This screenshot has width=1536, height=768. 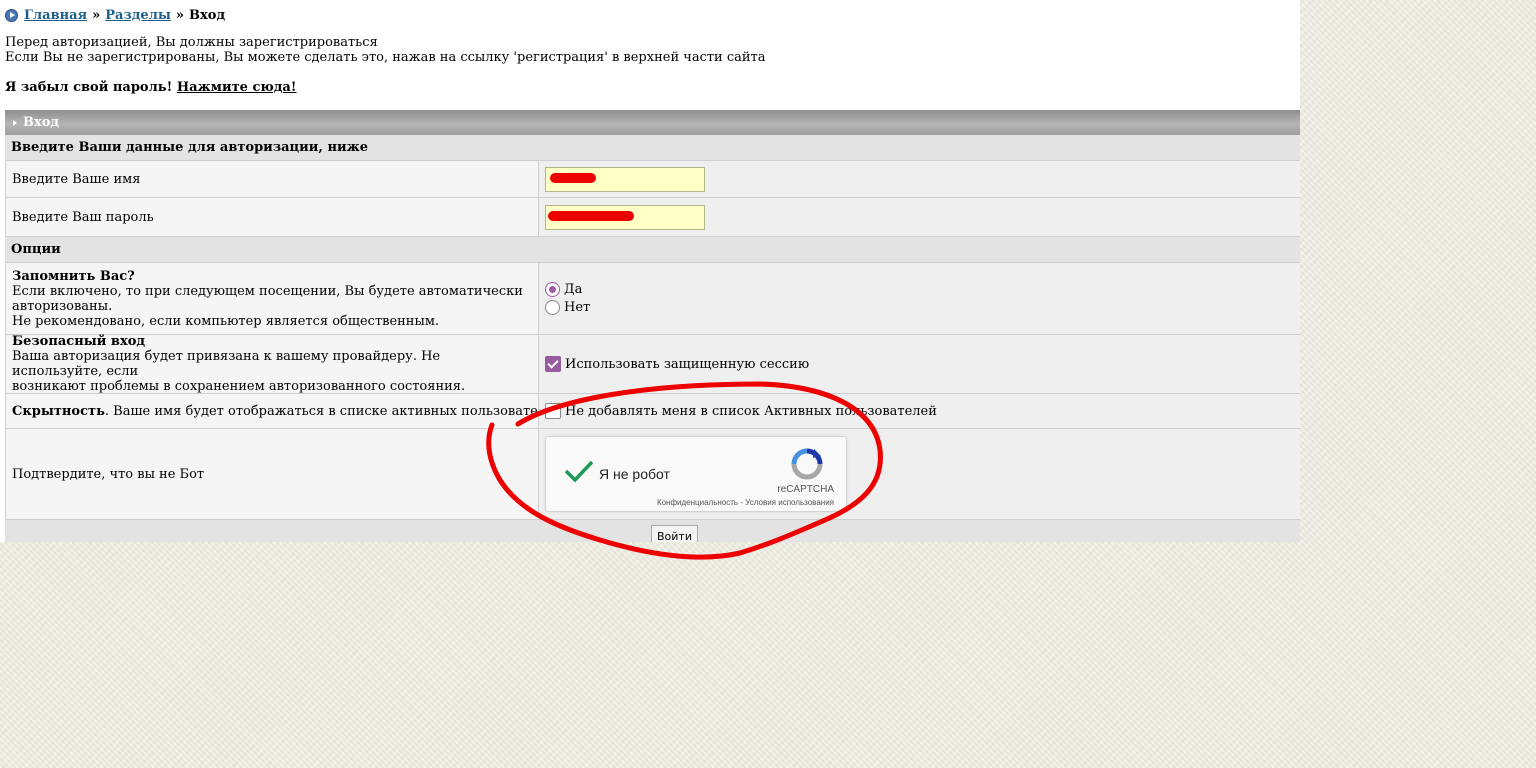 I want to click on remember-desc: авторизованы., so click(x=62, y=306).